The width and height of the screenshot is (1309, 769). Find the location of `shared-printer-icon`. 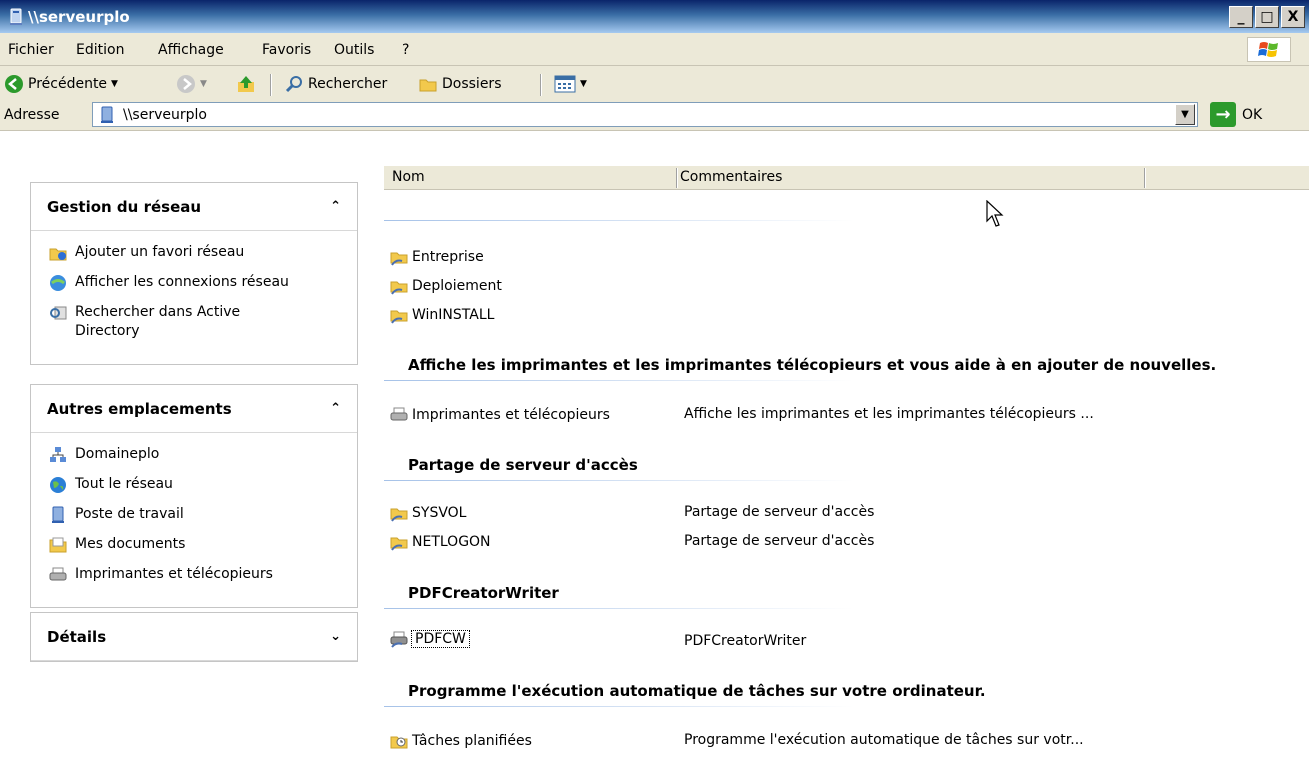

shared-printer-icon is located at coordinates (399, 639).